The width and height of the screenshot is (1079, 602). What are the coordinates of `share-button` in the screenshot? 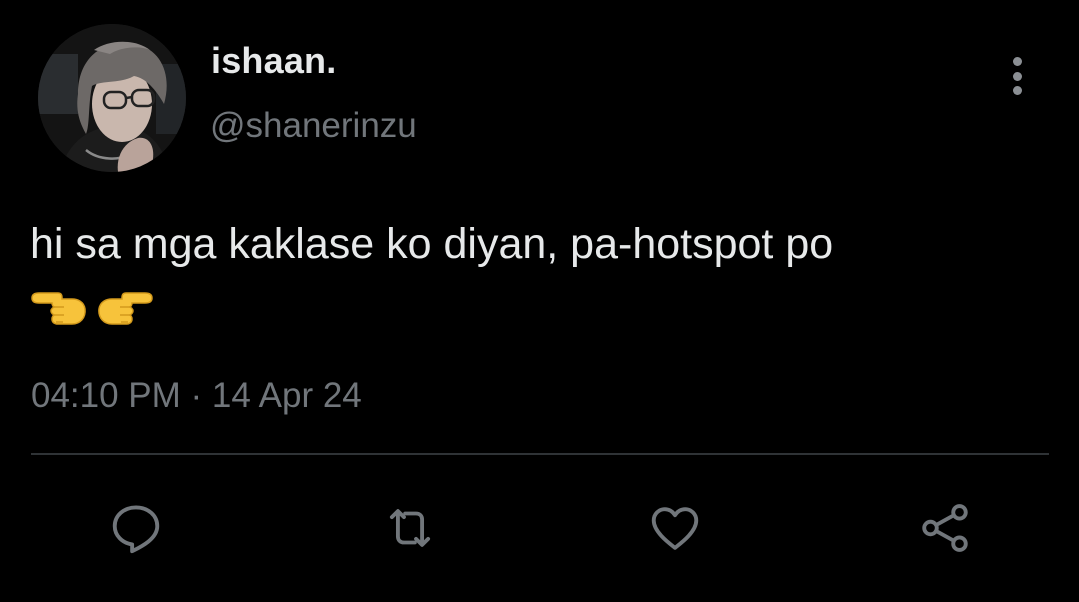 It's located at (945, 528).